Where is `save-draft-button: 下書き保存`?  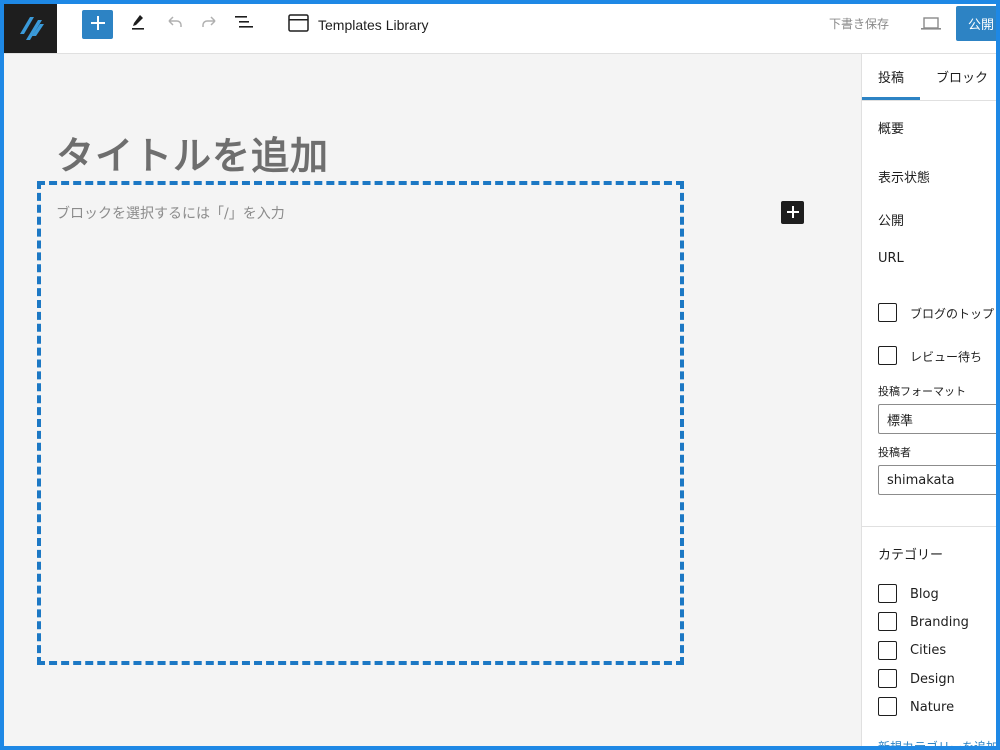 save-draft-button: 下書き保存 is located at coordinates (859, 23).